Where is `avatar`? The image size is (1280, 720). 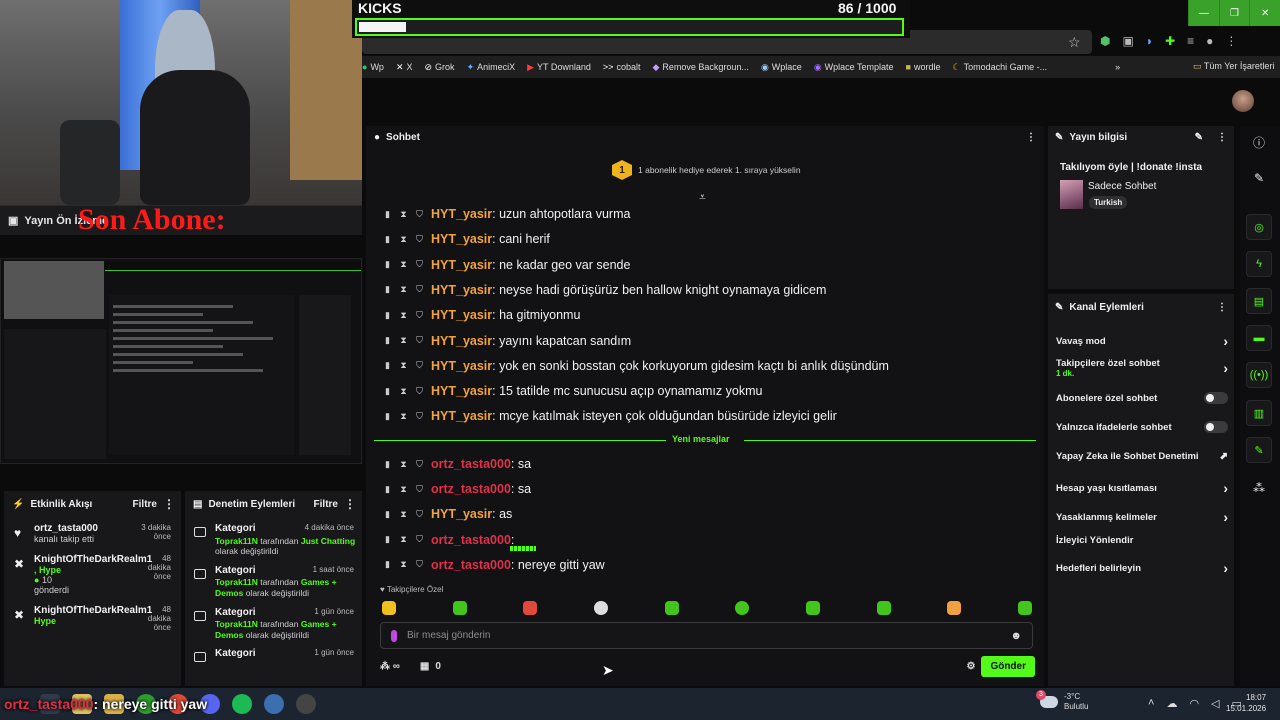 avatar is located at coordinates (1243, 101).